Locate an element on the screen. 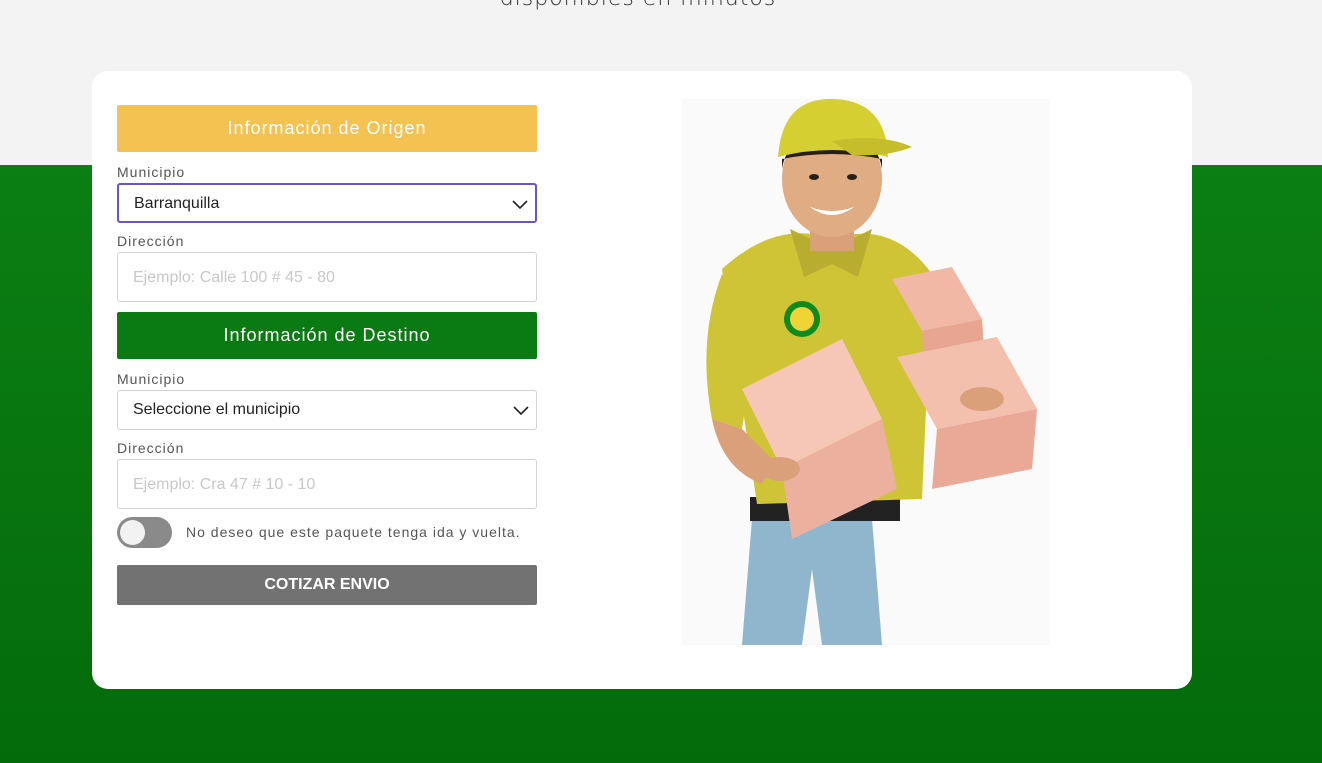 The height and width of the screenshot is (763, 1322). origin-direccion-placeholder: Ejemplo: Calle 100 # 45 - 80 is located at coordinates (234, 277).